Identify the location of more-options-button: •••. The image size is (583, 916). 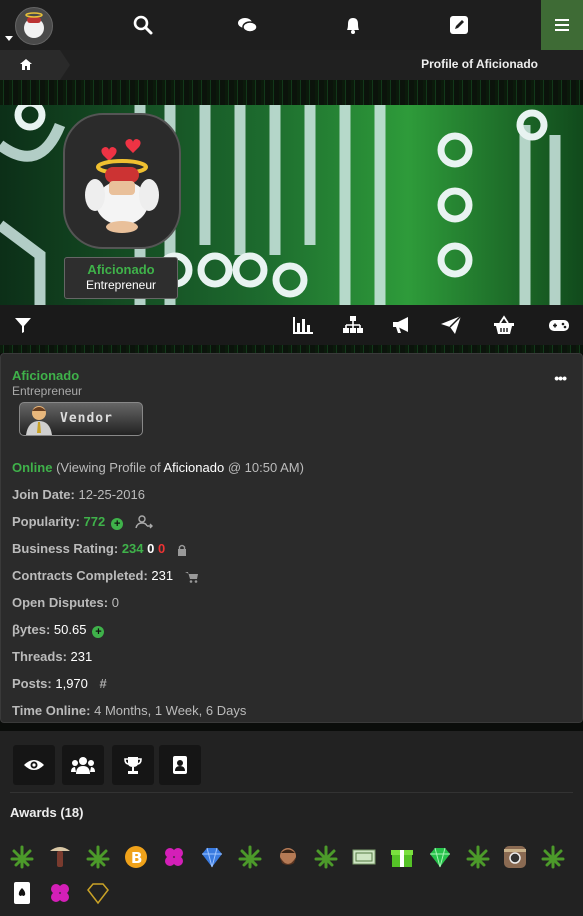
(560, 378).